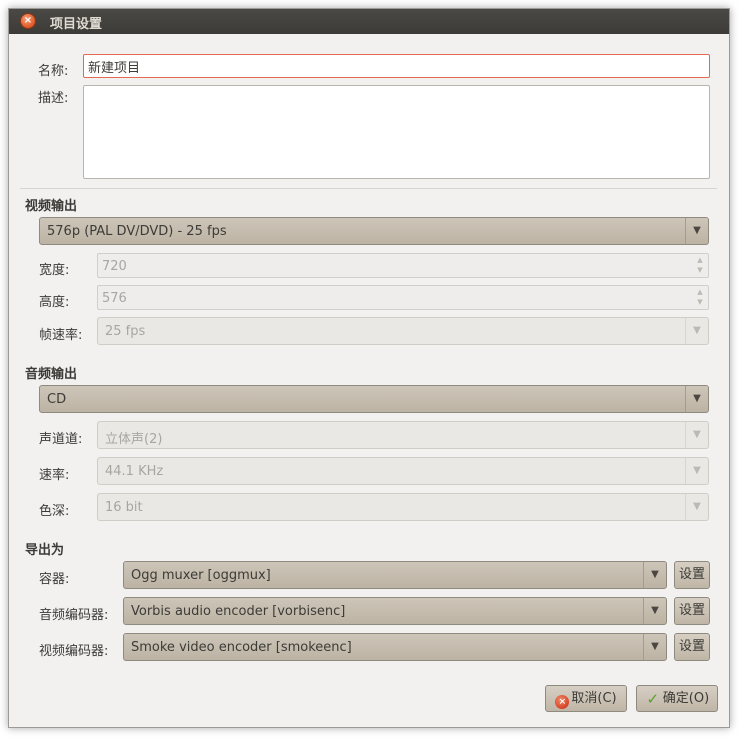  I want to click on container-settings-button: 设置, so click(692, 575).